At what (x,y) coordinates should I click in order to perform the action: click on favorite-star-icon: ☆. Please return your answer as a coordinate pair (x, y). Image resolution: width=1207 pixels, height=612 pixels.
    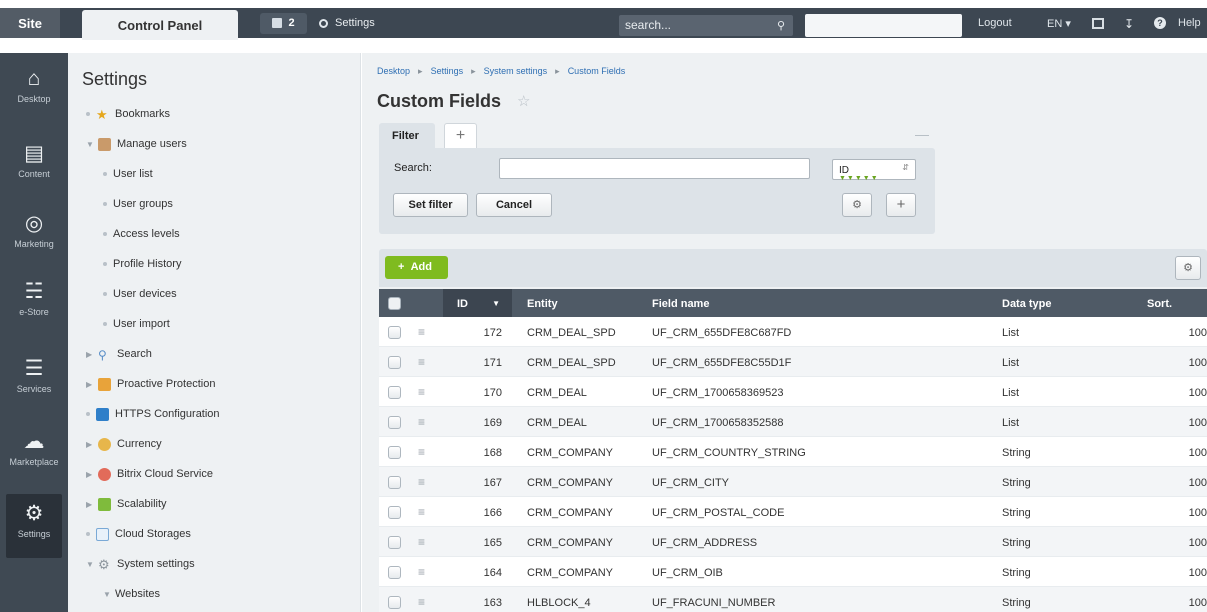
    Looking at the image, I should click on (523, 101).